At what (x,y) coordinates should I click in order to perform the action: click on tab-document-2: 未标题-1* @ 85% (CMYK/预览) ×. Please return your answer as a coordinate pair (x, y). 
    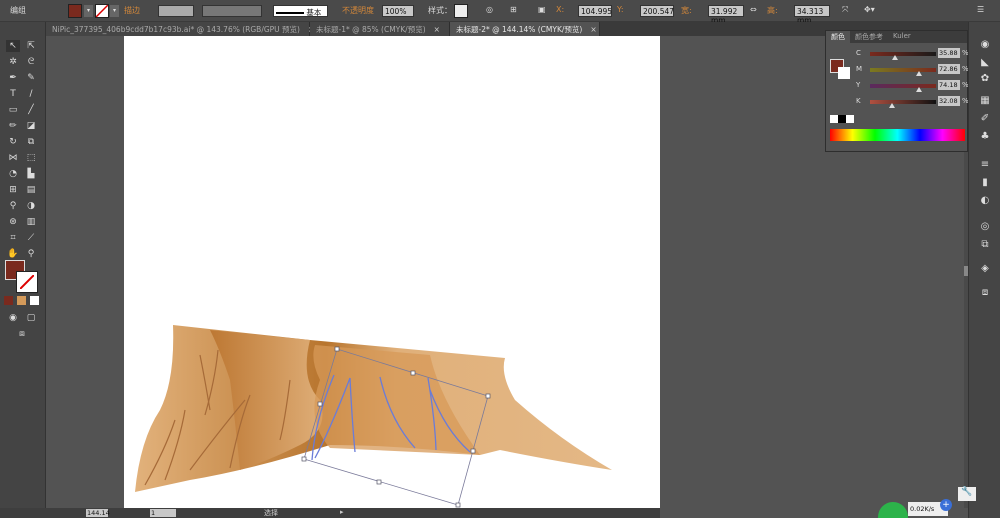
    Looking at the image, I should click on (380, 29).